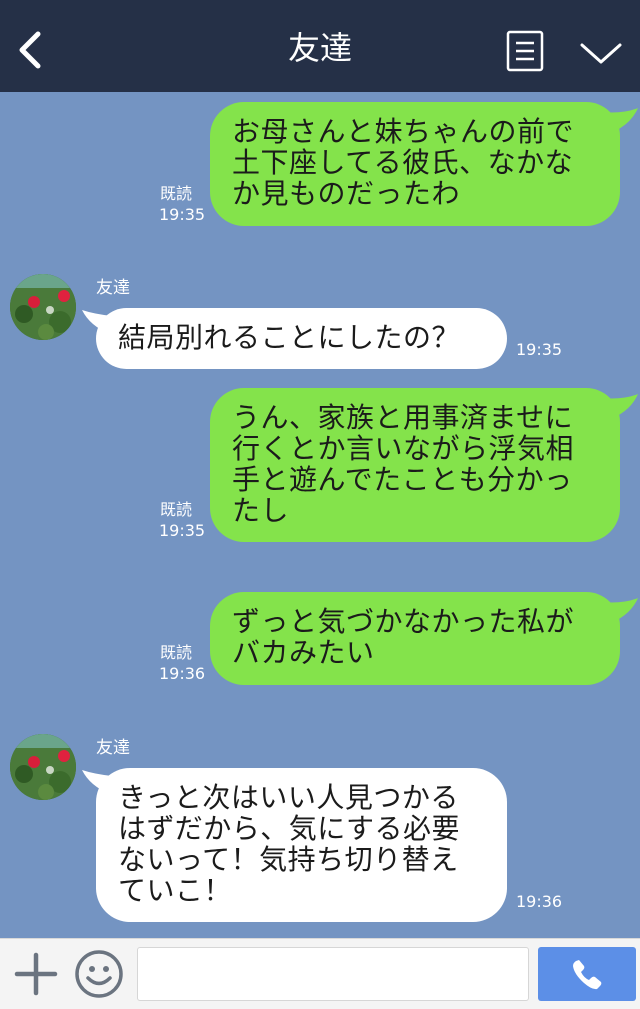 The height and width of the screenshot is (1009, 640). I want to click on menu-button, so click(525, 51).